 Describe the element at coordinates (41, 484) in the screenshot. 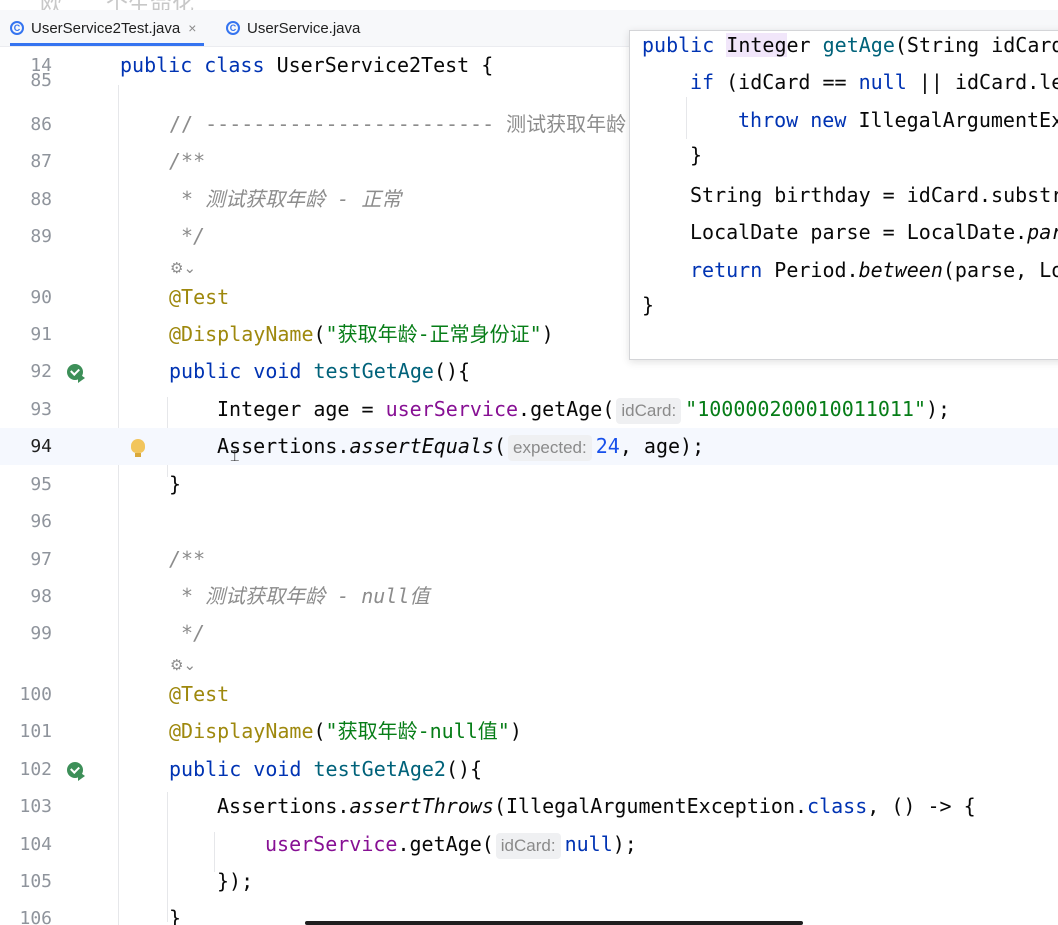

I see `line-number: 95` at that location.